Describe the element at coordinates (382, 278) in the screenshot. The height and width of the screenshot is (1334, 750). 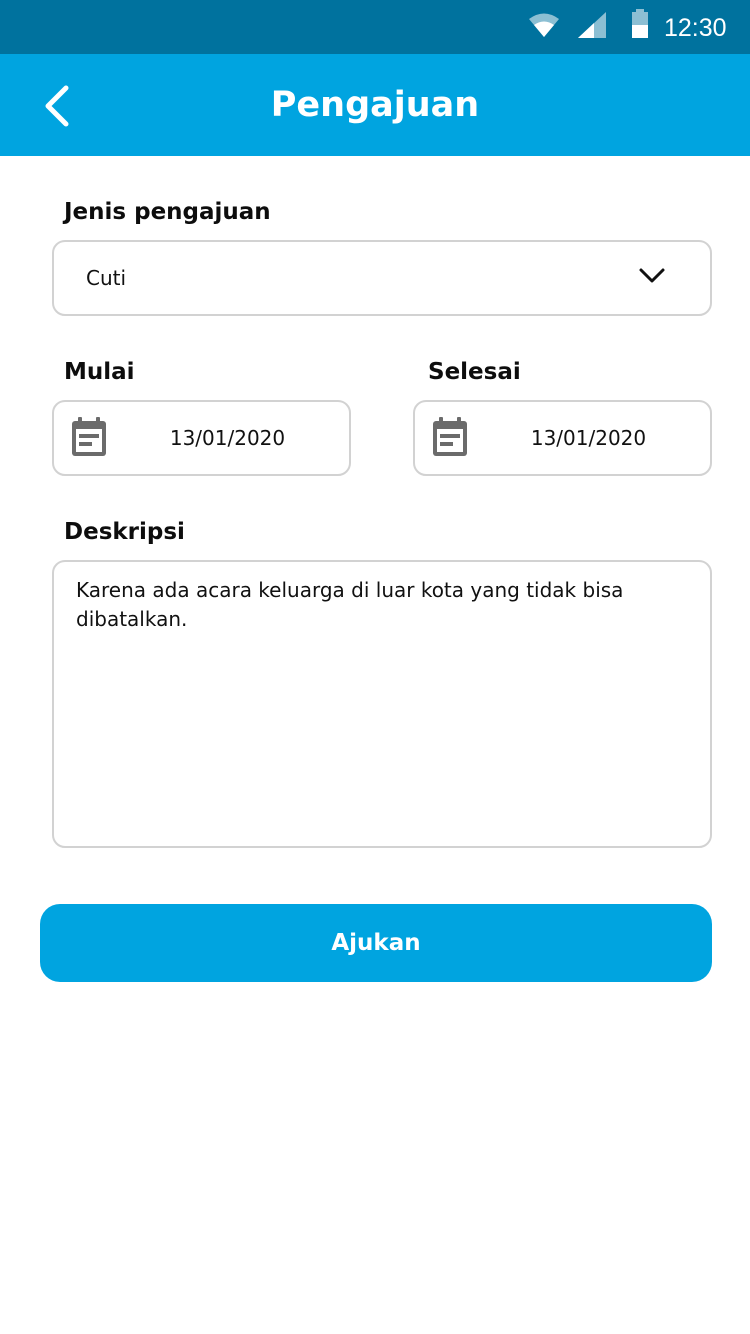
I see `type-select: Cuti` at that location.